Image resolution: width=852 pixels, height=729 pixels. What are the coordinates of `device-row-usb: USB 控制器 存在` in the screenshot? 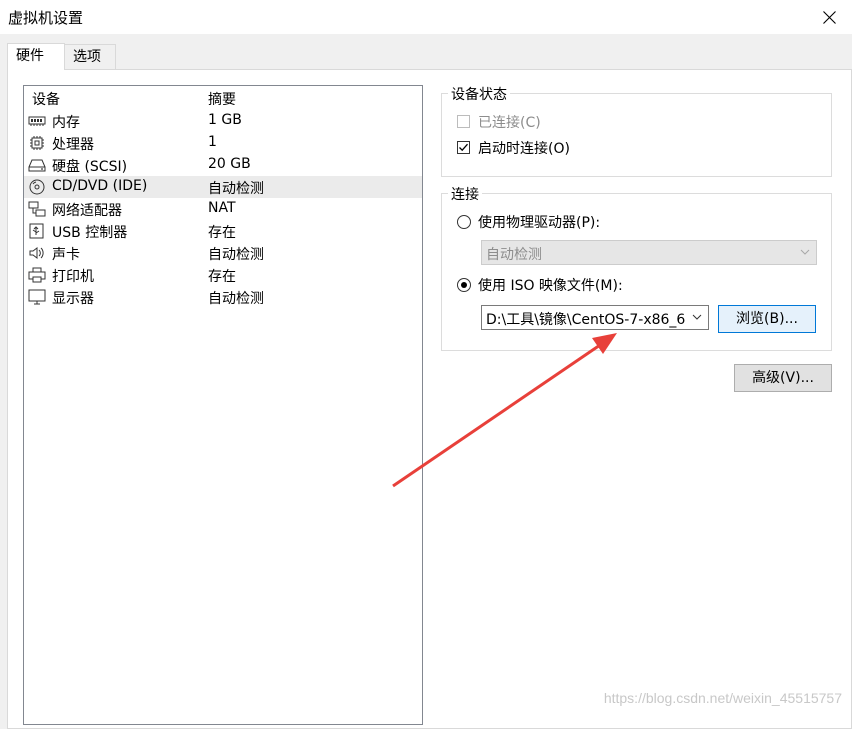 It's located at (223, 231).